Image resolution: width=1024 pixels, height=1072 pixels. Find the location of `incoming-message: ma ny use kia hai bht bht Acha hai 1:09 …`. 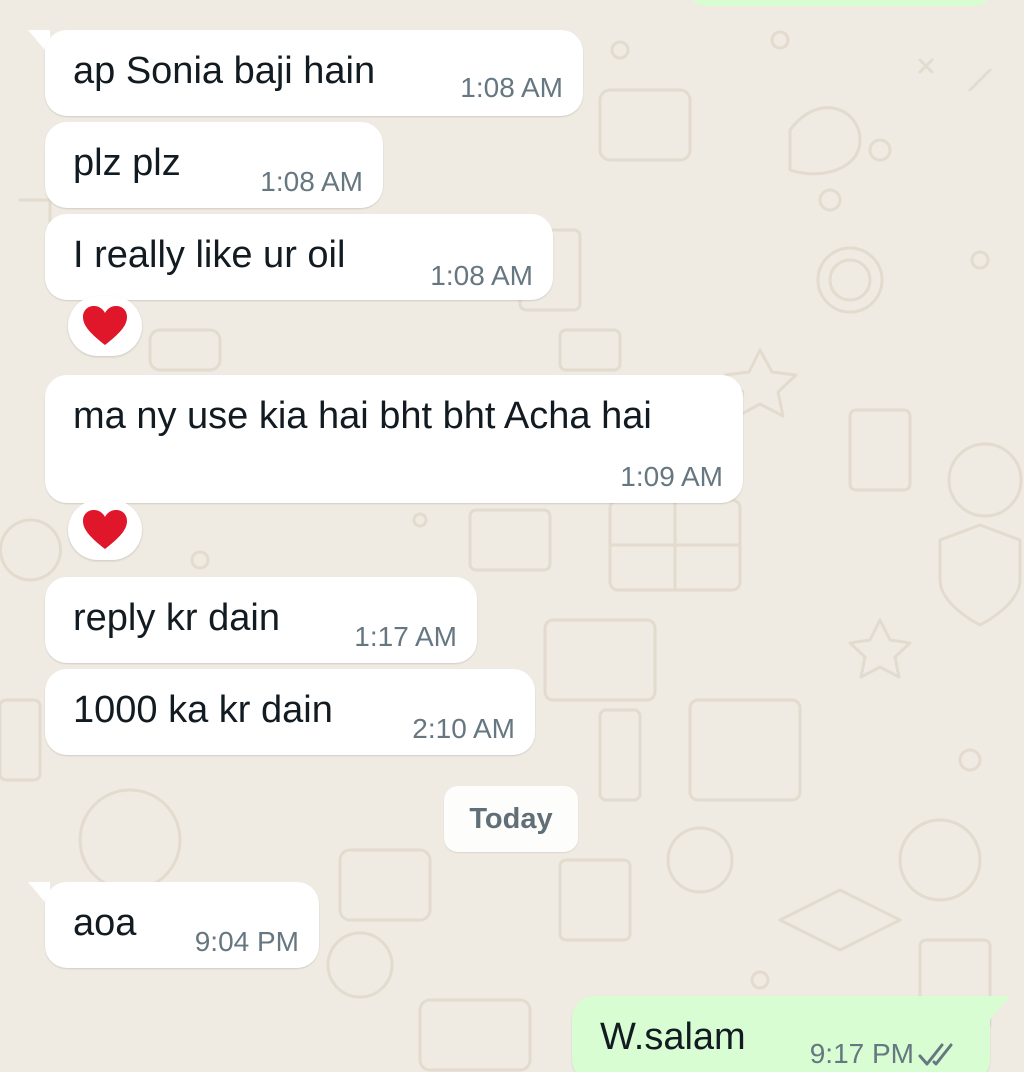

incoming-message: ma ny use kia hai bht bht Acha hai 1:09 … is located at coordinates (394, 439).